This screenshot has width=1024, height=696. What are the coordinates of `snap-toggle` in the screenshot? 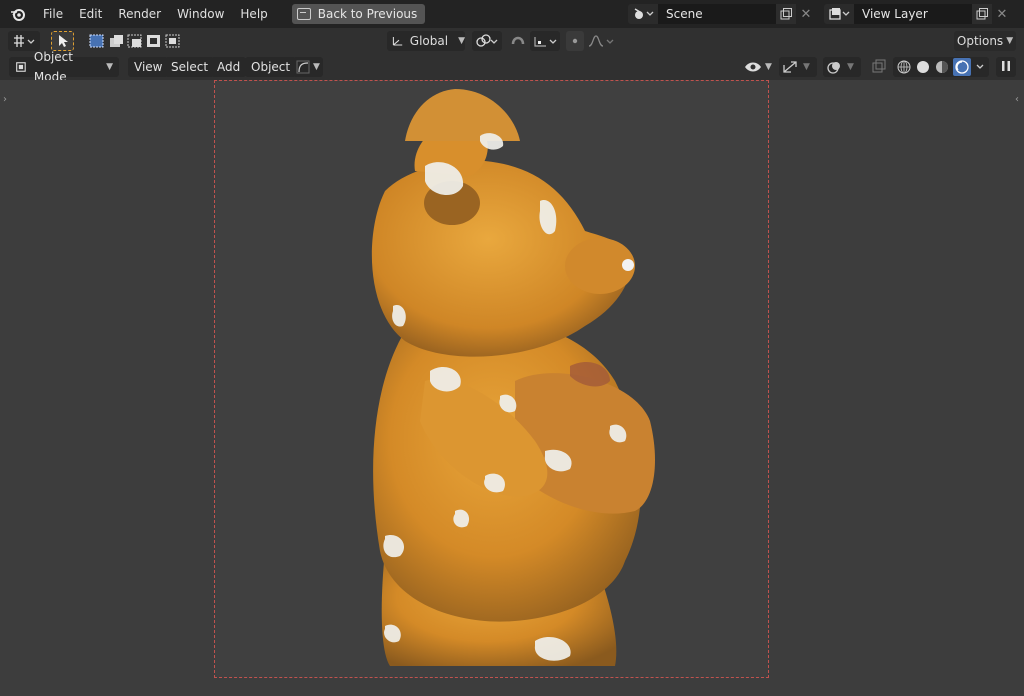 It's located at (518, 41).